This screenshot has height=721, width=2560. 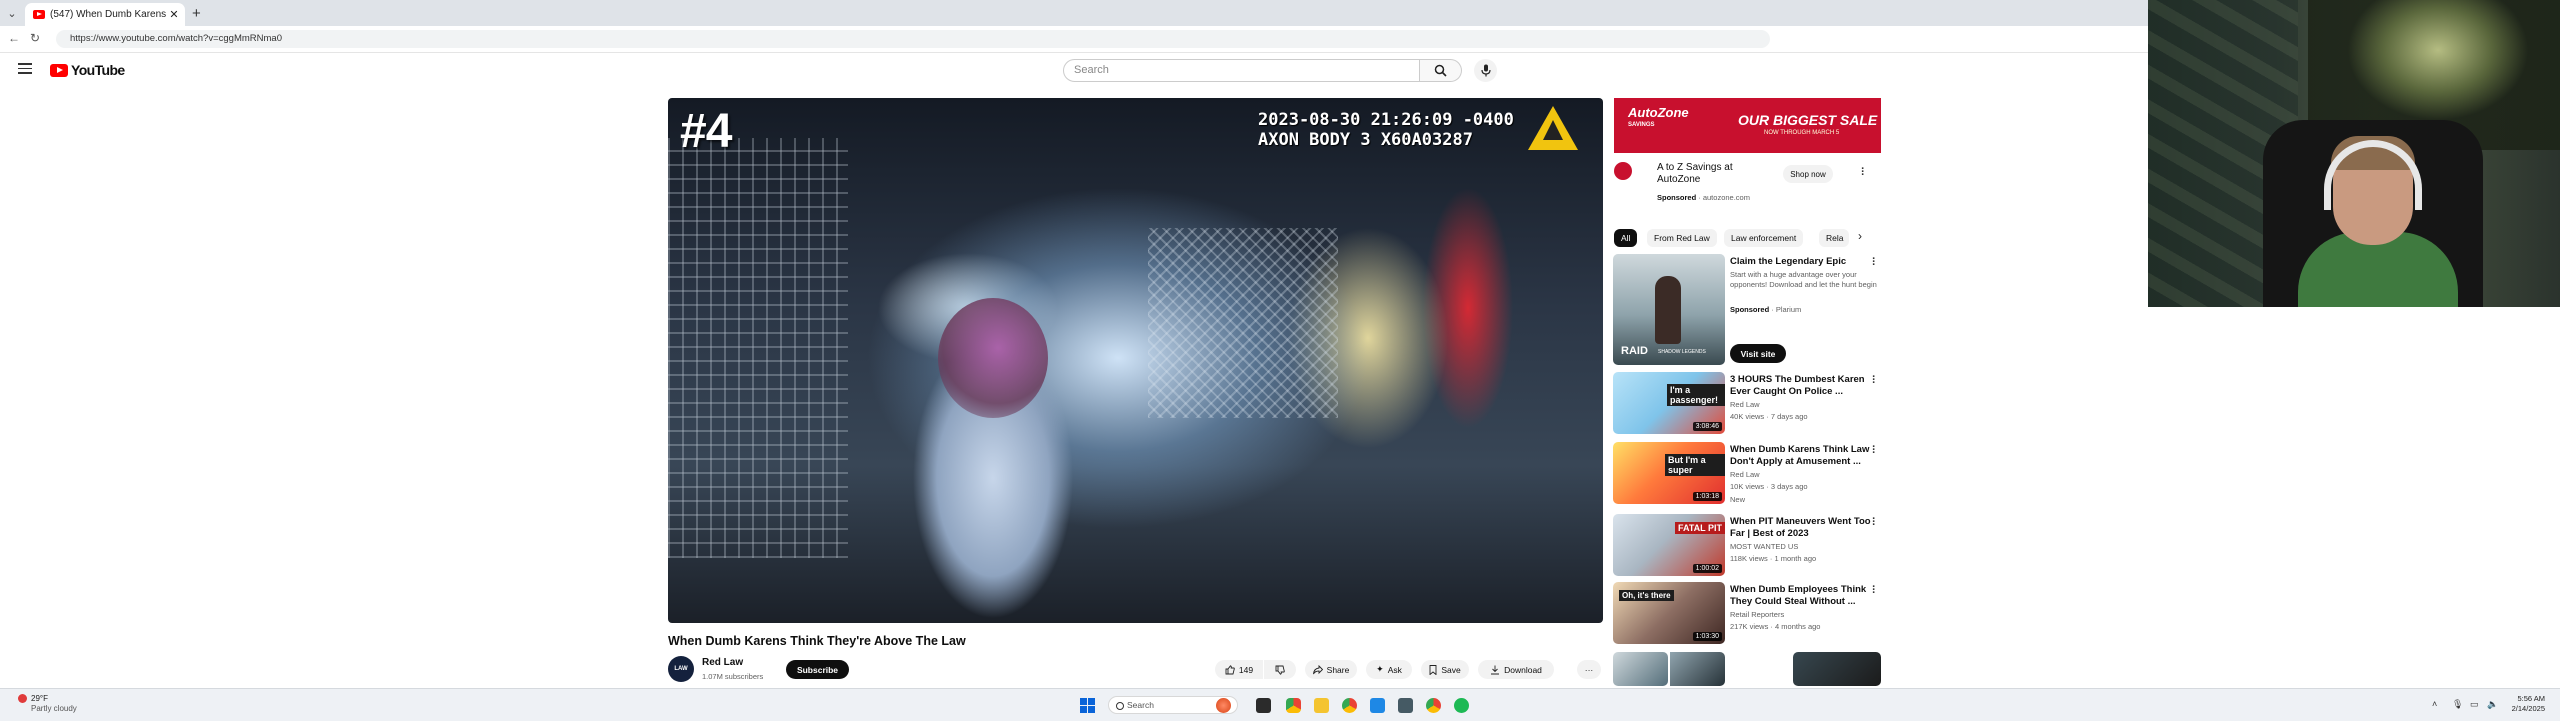 I want to click on thumbnail-caption: I'm a passenger!, so click(x=1696, y=395).